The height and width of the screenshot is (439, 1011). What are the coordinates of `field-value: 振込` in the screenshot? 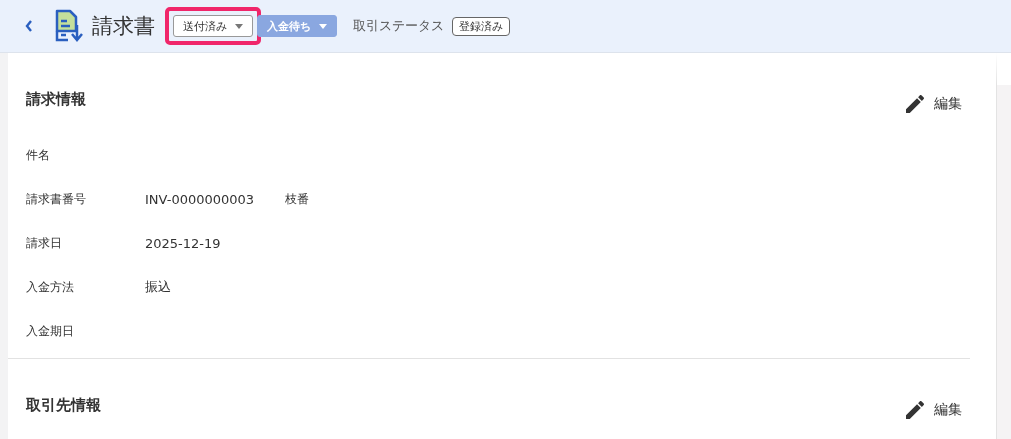 It's located at (158, 287).